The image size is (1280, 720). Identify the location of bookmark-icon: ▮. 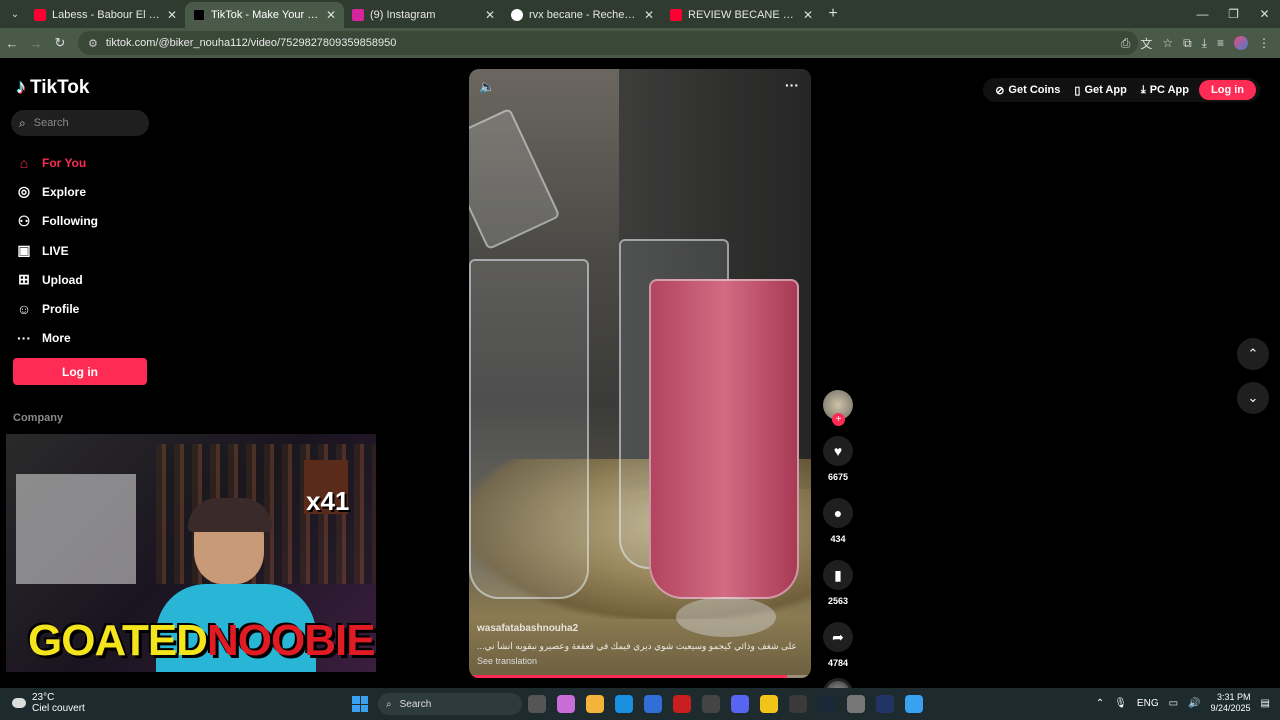
(838, 575).